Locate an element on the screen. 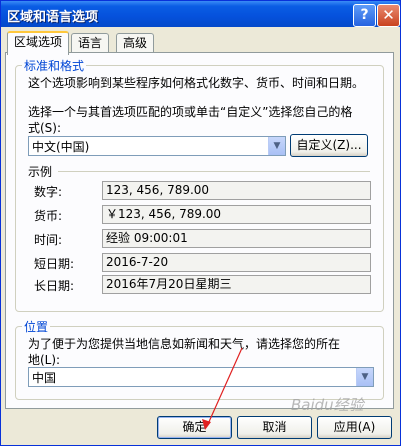 The image size is (401, 446). tab-regional-options: 区域选项 is located at coordinates (38, 43).